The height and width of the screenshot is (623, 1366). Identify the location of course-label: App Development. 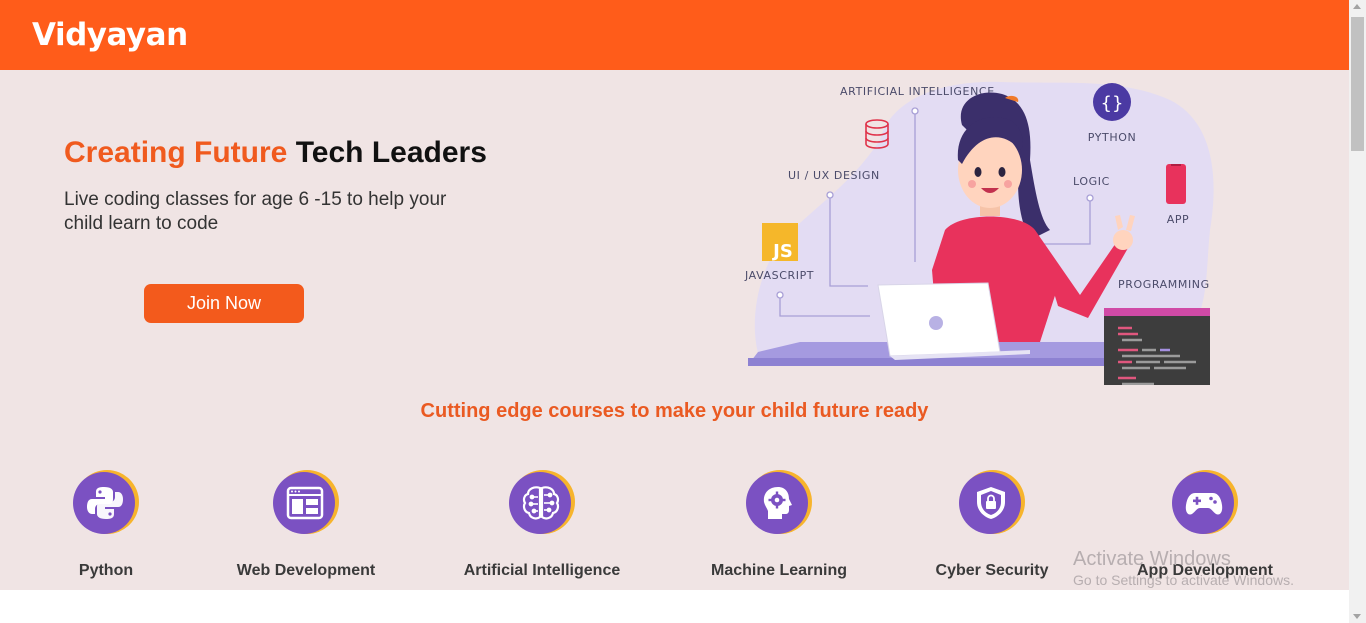
(1204, 570).